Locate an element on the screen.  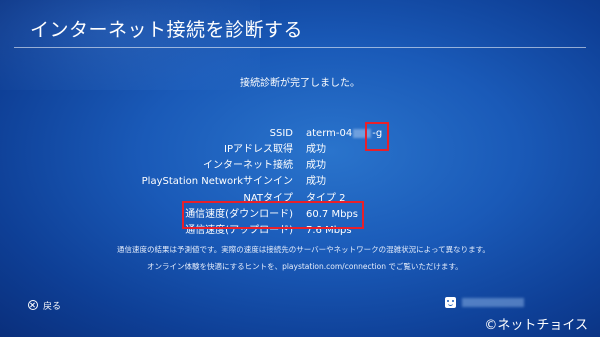
completion-message: 接続診断が完了しました。 is located at coordinates (300, 83).